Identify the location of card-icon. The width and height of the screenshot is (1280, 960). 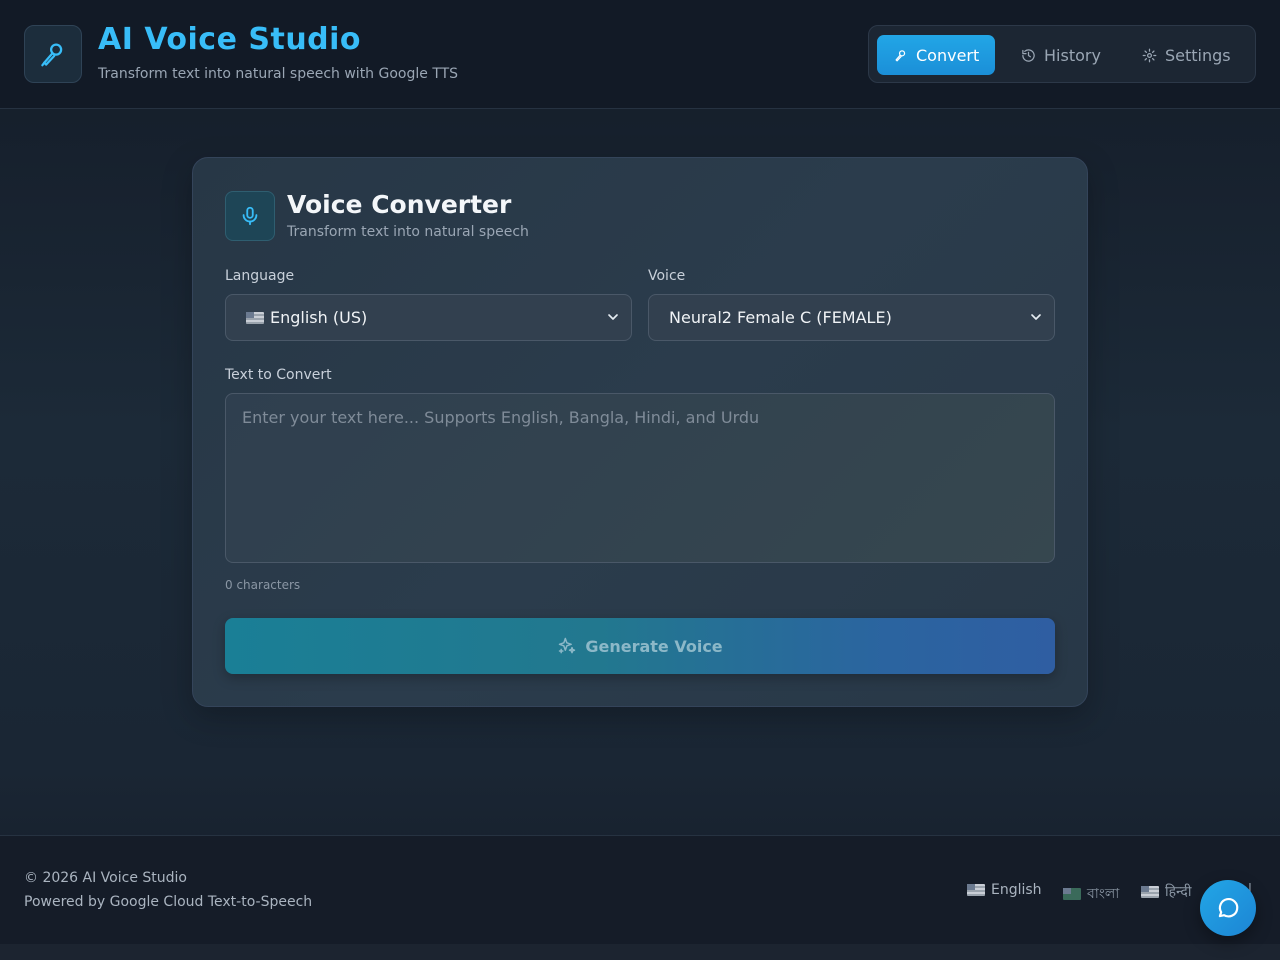
(250, 216).